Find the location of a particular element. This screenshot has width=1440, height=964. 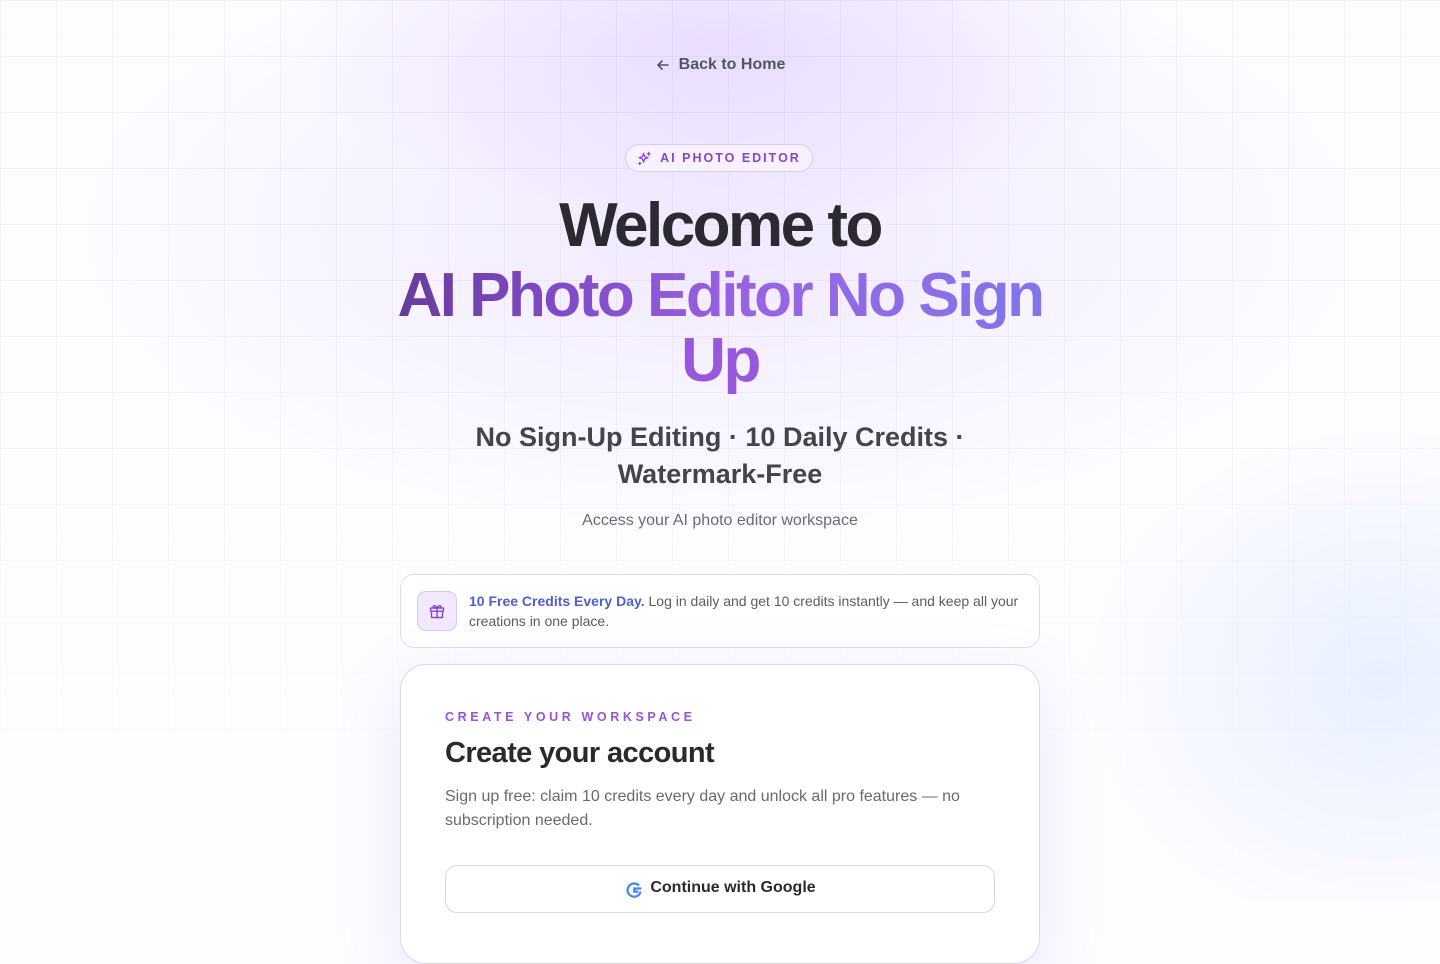

hero-tagline: Access your AI photo editor workspace is located at coordinates (720, 520).